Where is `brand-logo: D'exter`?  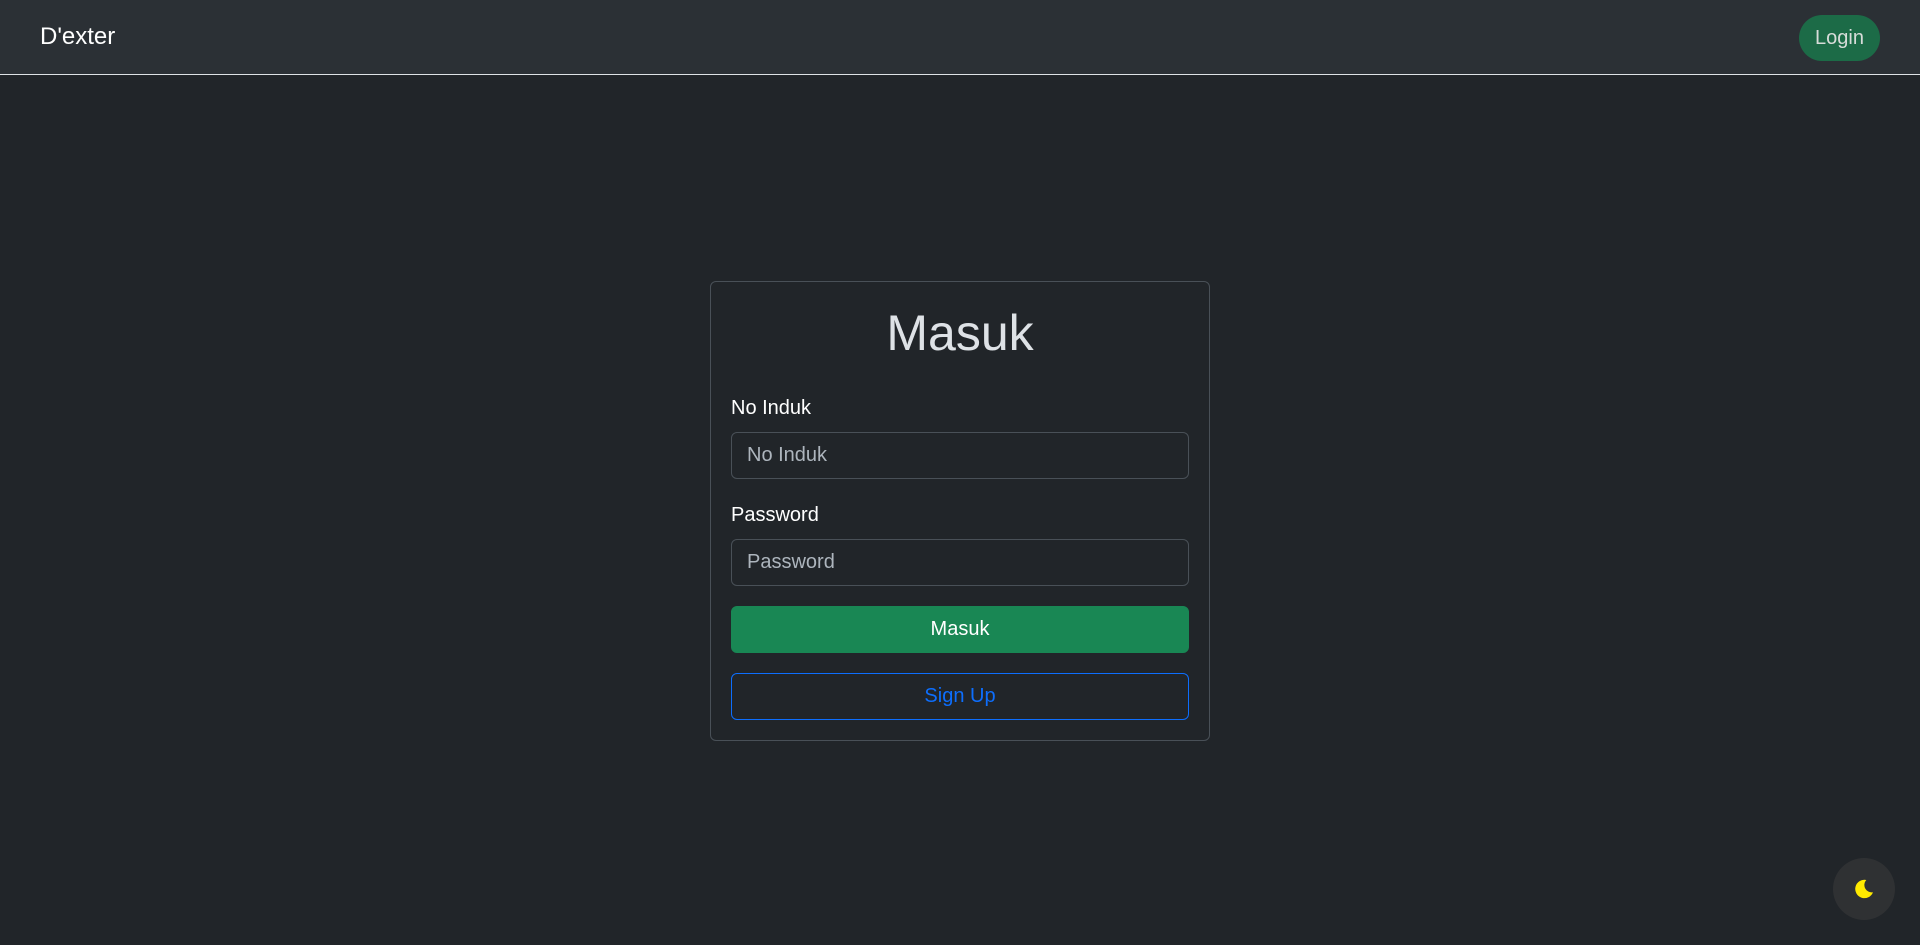
brand-logo: D'exter is located at coordinates (77, 37).